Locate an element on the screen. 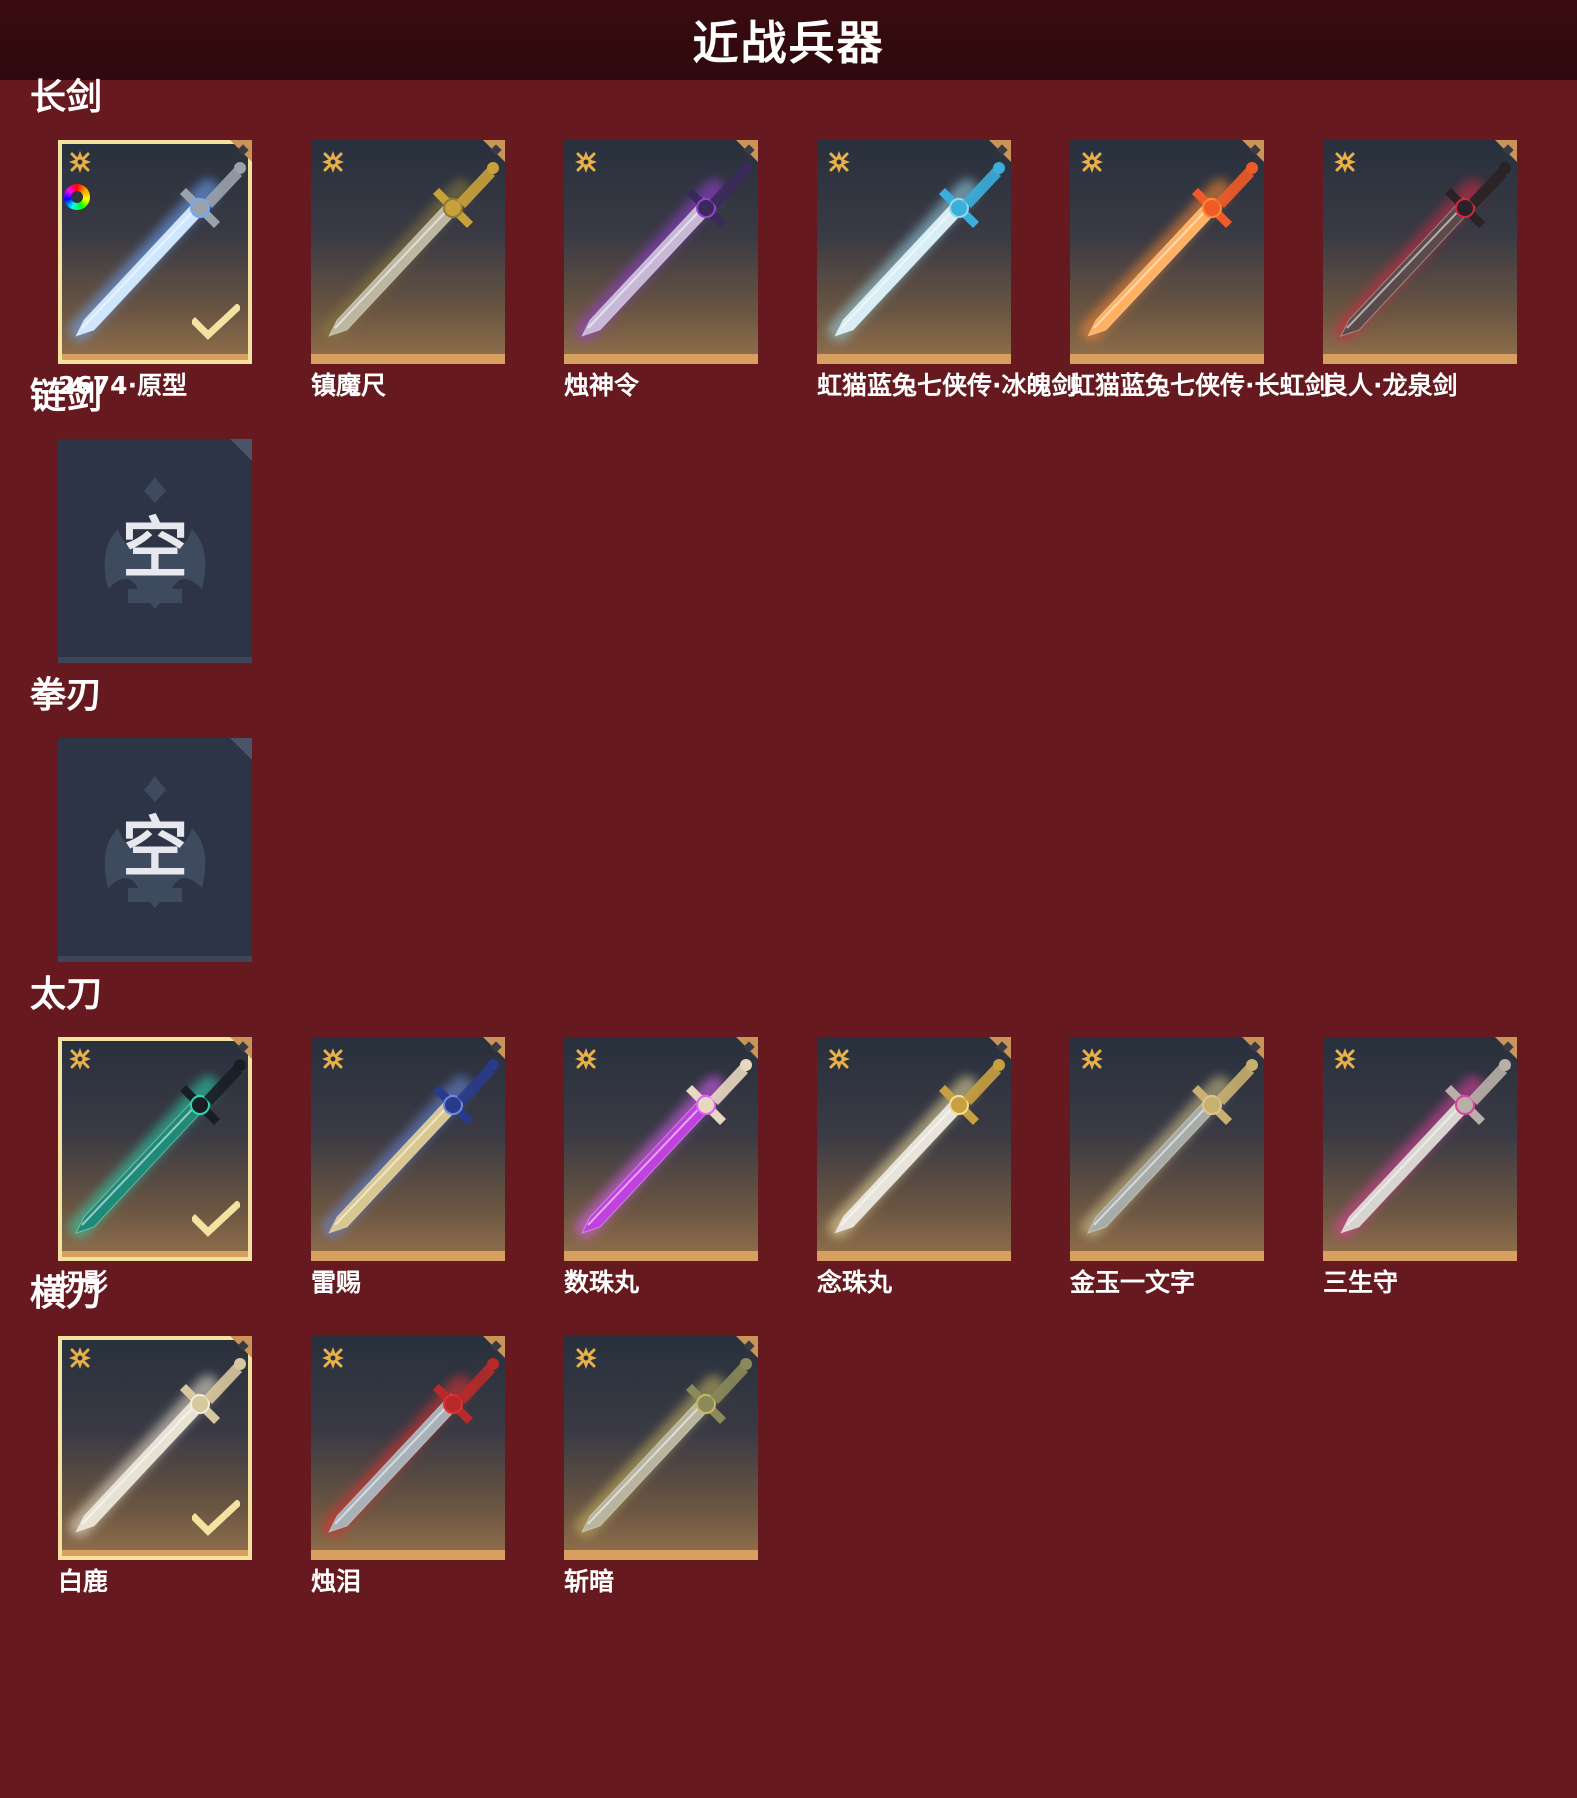  weapon-name: 念珠丸 is located at coordinates (855, 1282).